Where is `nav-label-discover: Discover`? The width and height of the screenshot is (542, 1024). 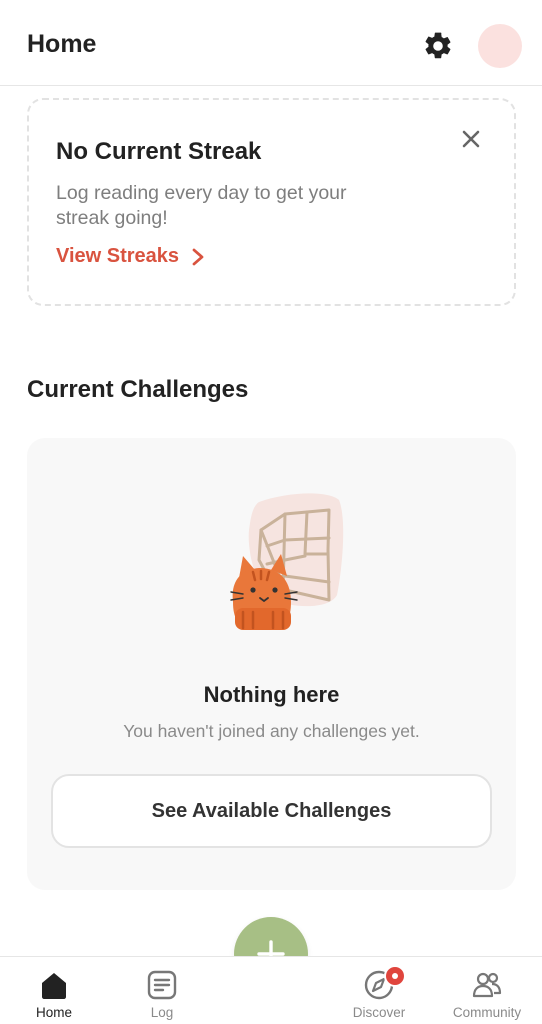 nav-label-discover: Discover is located at coordinates (379, 1012).